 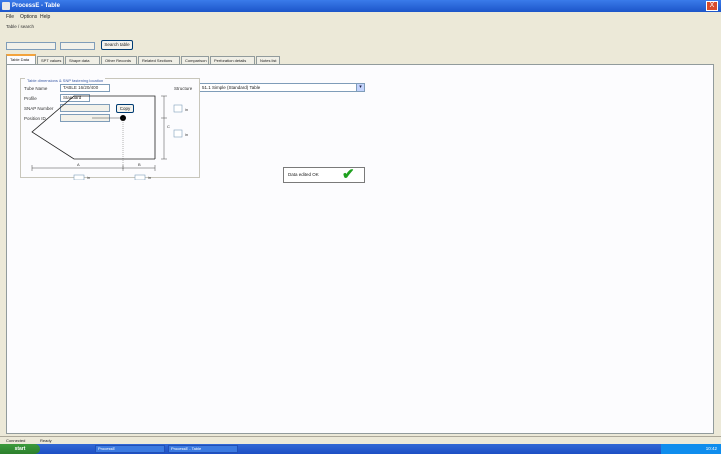 I want to click on title-bar: ProcessE - Table X, so click(x=360, y=6).